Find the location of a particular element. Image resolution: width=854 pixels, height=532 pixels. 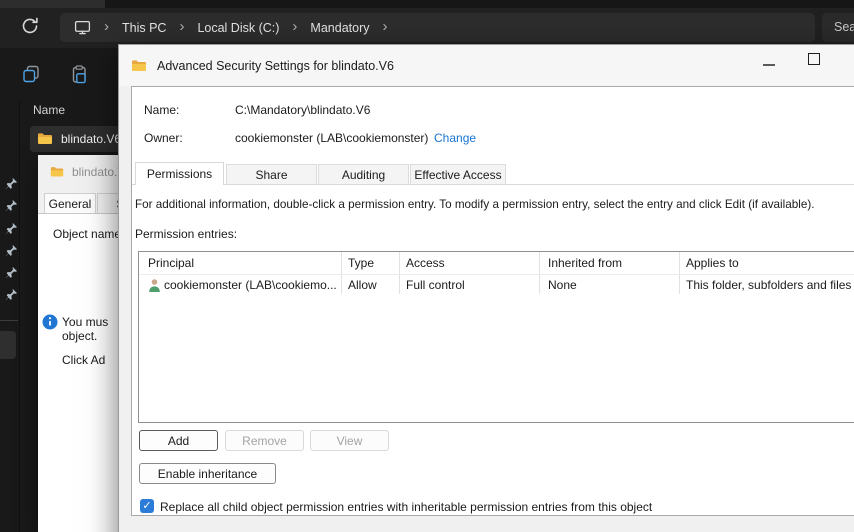

column-header-type: Type is located at coordinates (361, 263).